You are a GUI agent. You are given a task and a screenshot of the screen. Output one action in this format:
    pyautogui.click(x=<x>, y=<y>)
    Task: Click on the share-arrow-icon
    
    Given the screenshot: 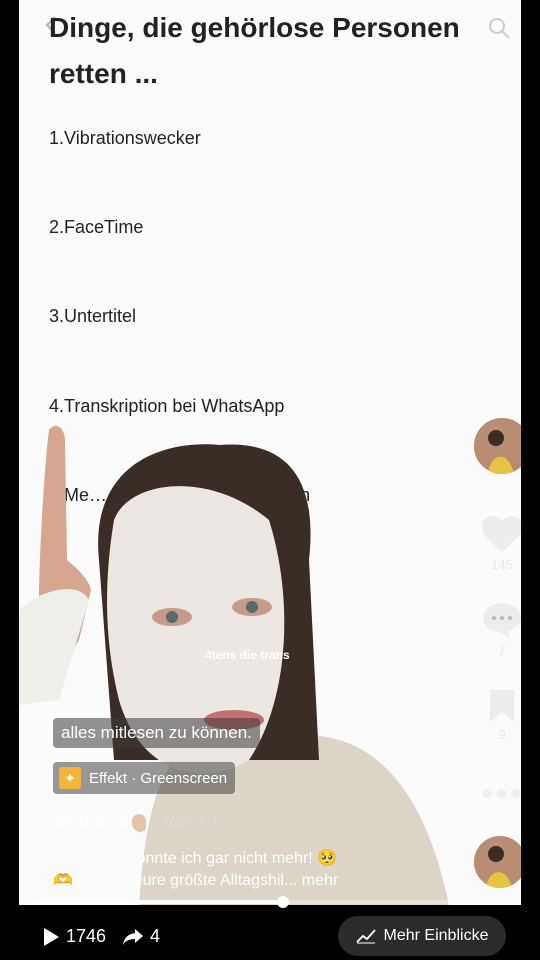 What is the action you would take?
    pyautogui.click(x=133, y=936)
    